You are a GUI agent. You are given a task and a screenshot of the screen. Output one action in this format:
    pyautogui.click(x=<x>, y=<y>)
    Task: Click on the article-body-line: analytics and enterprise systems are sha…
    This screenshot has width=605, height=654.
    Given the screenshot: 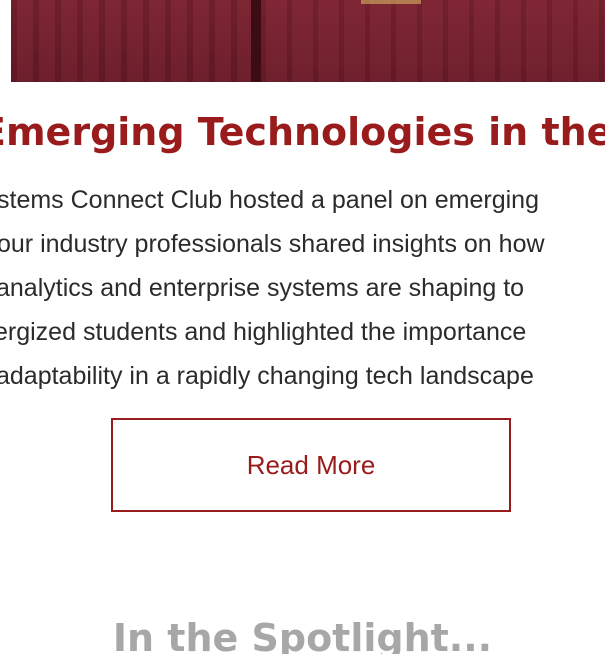 What is the action you would take?
    pyautogui.click(x=262, y=288)
    